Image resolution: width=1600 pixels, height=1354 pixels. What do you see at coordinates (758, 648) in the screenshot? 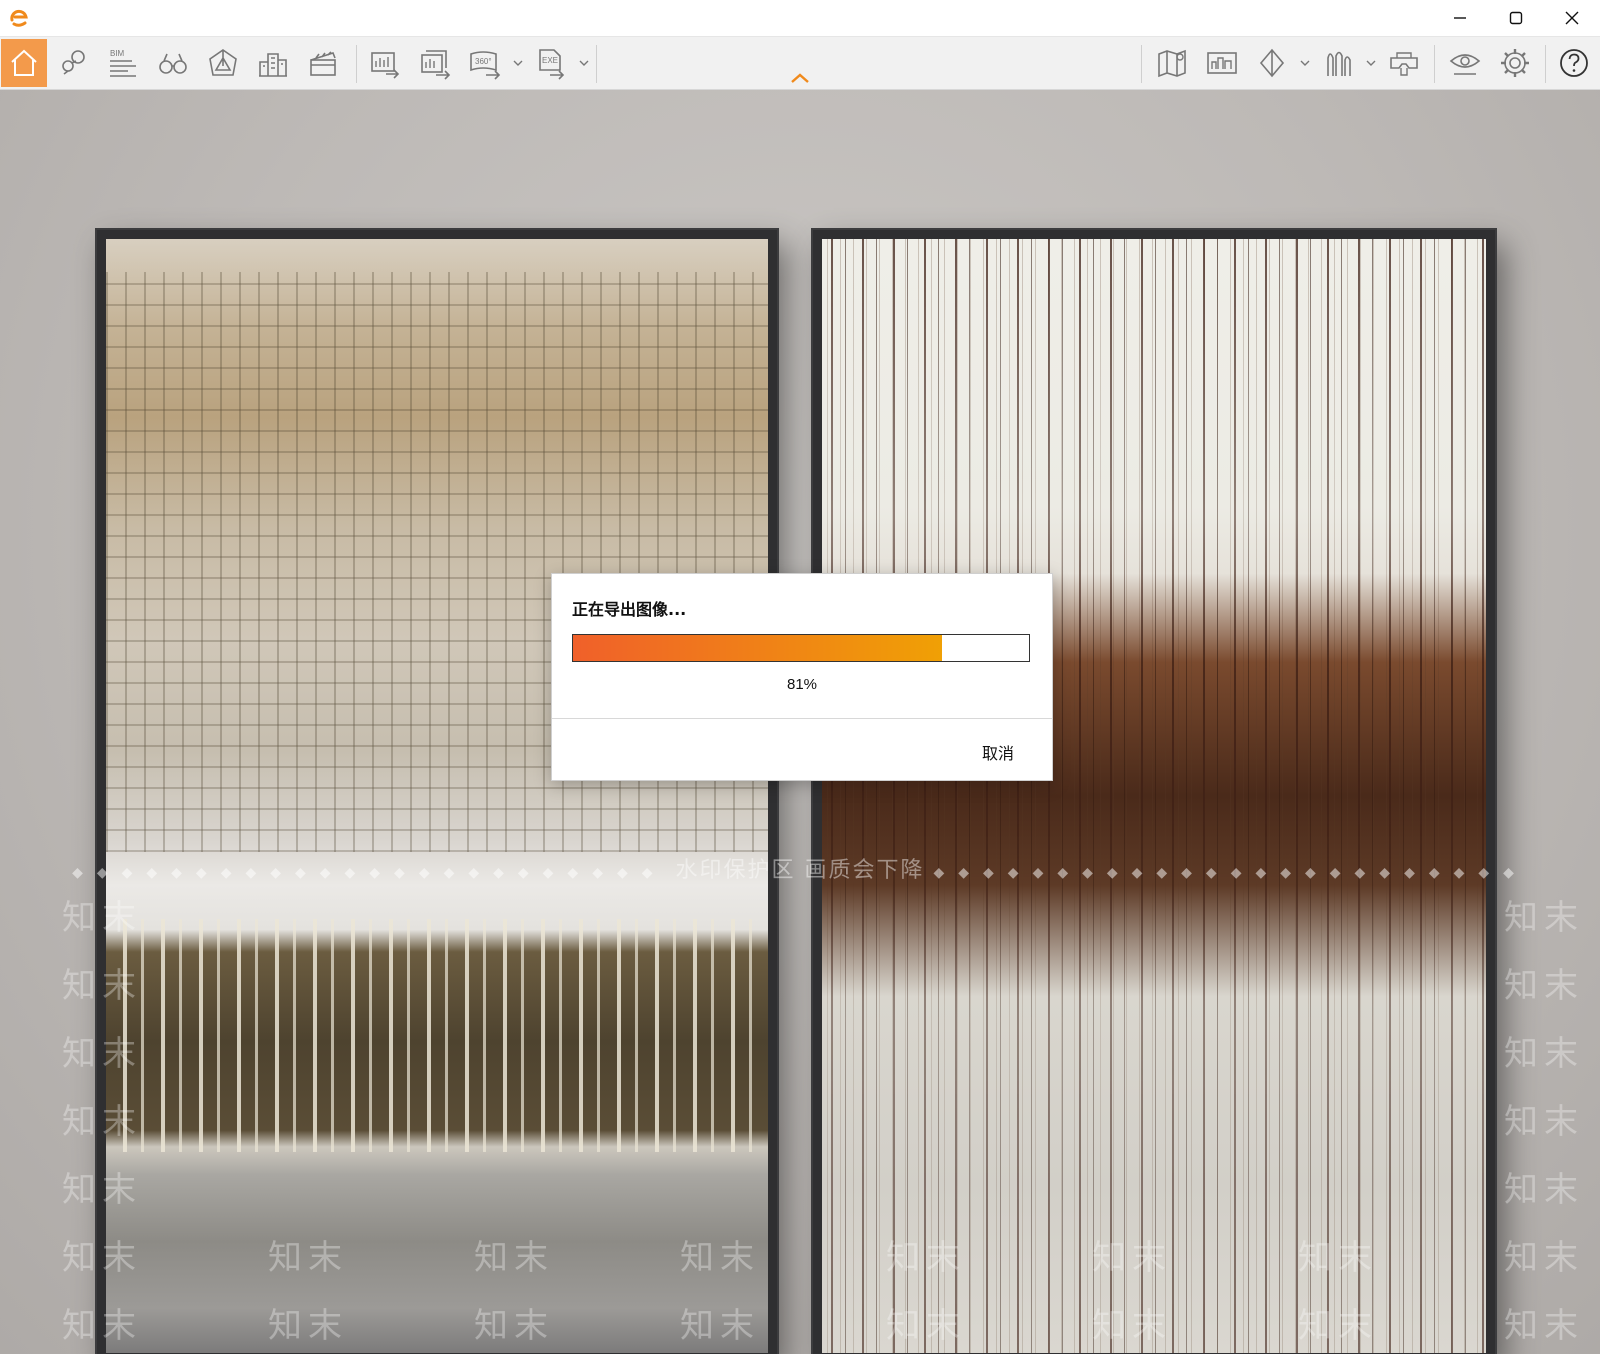
I see `progress-bar-fill` at bounding box center [758, 648].